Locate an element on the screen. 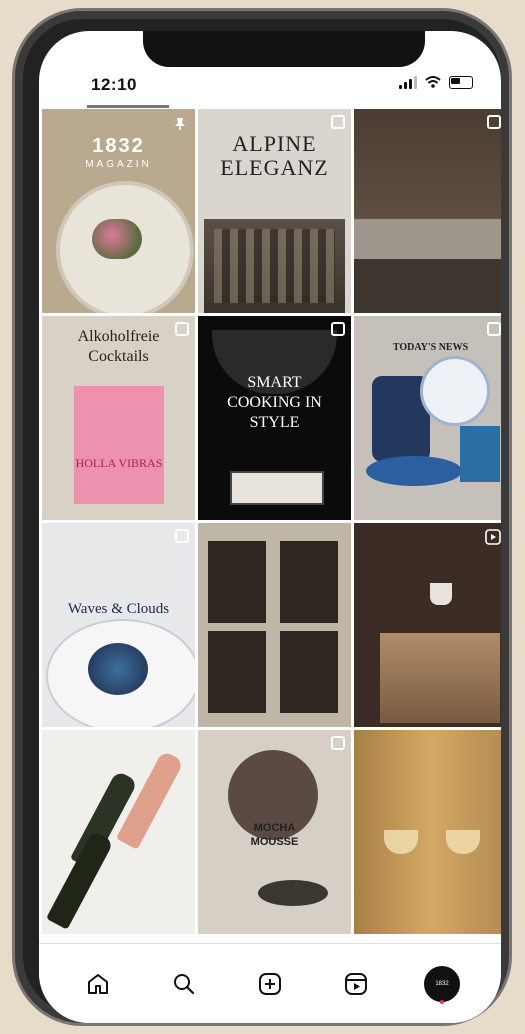  pin-icon is located at coordinates (180, 124).